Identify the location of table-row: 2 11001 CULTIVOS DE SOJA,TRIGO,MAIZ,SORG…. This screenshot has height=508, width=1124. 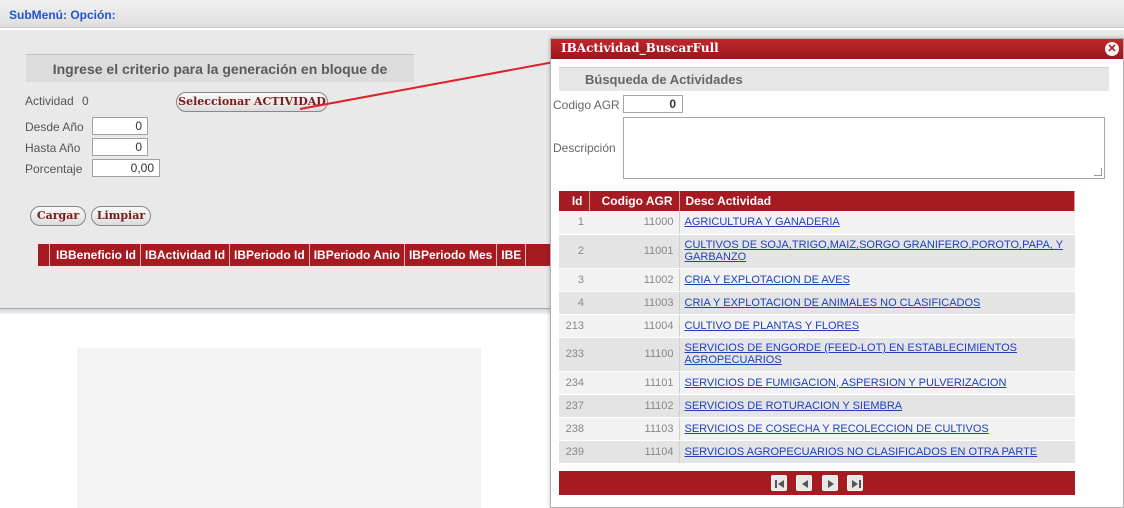
(817, 251).